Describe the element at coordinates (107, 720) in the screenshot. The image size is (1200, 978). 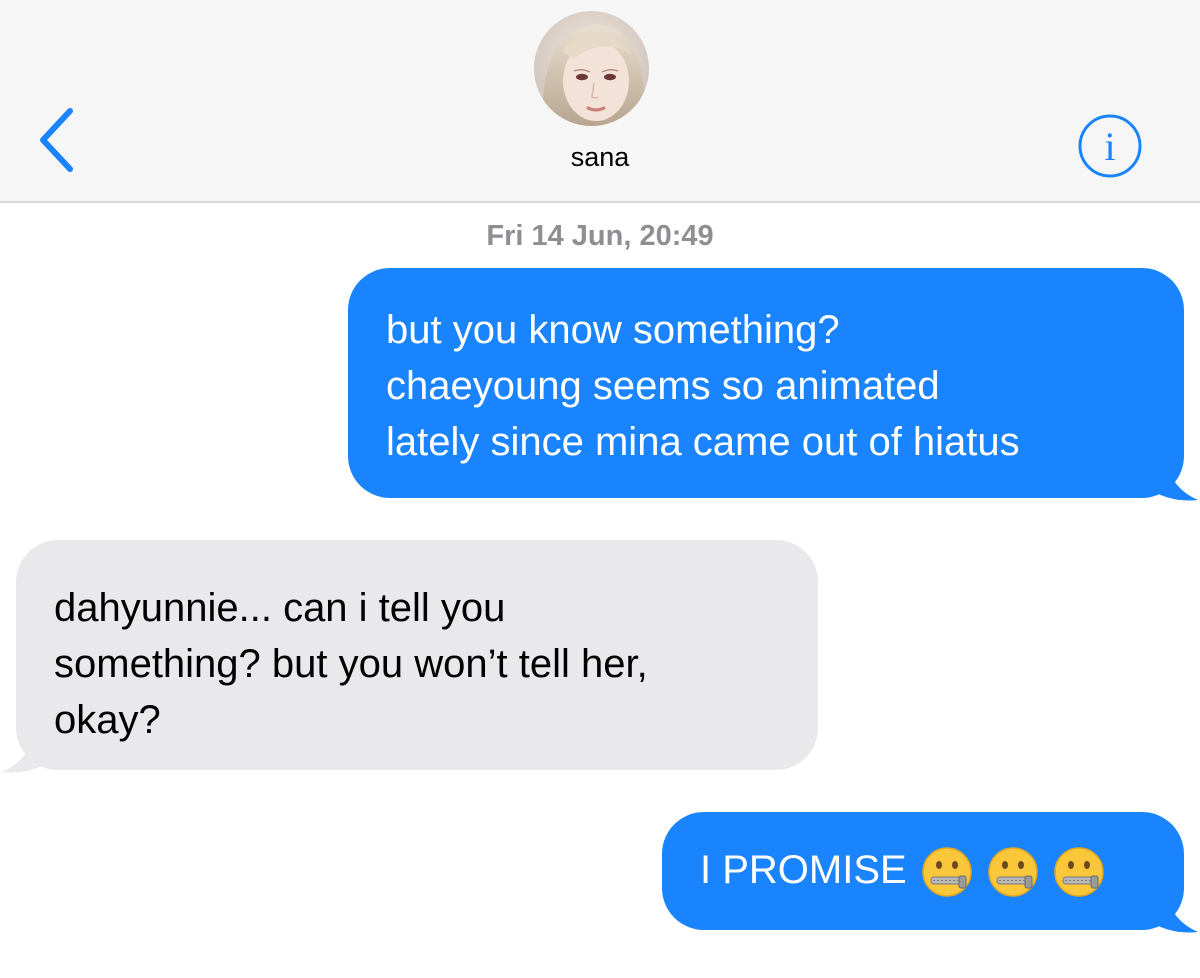
I see `message-line: okay?` at that location.